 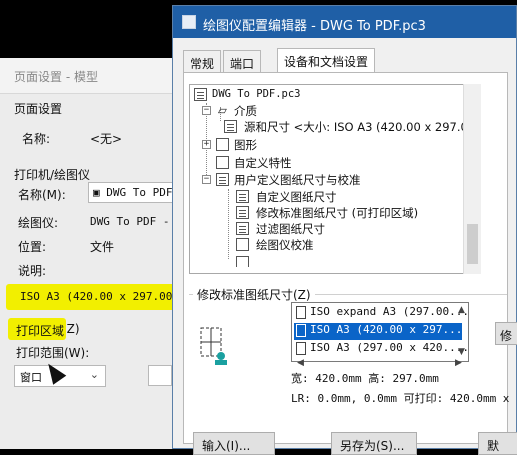 I want to click on plotter-config-titlebar: 绘图仪配置编辑器 - DWG To PDF.pc3, so click(x=344, y=22).